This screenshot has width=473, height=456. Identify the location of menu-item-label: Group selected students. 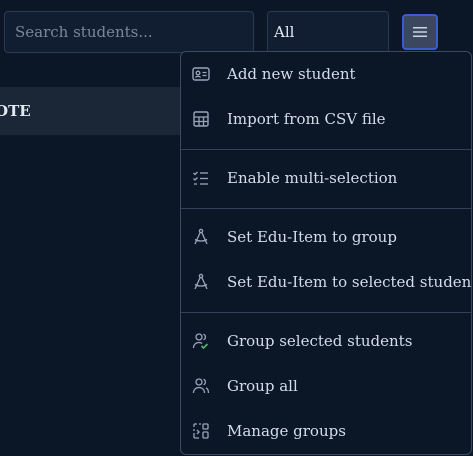
(320, 341).